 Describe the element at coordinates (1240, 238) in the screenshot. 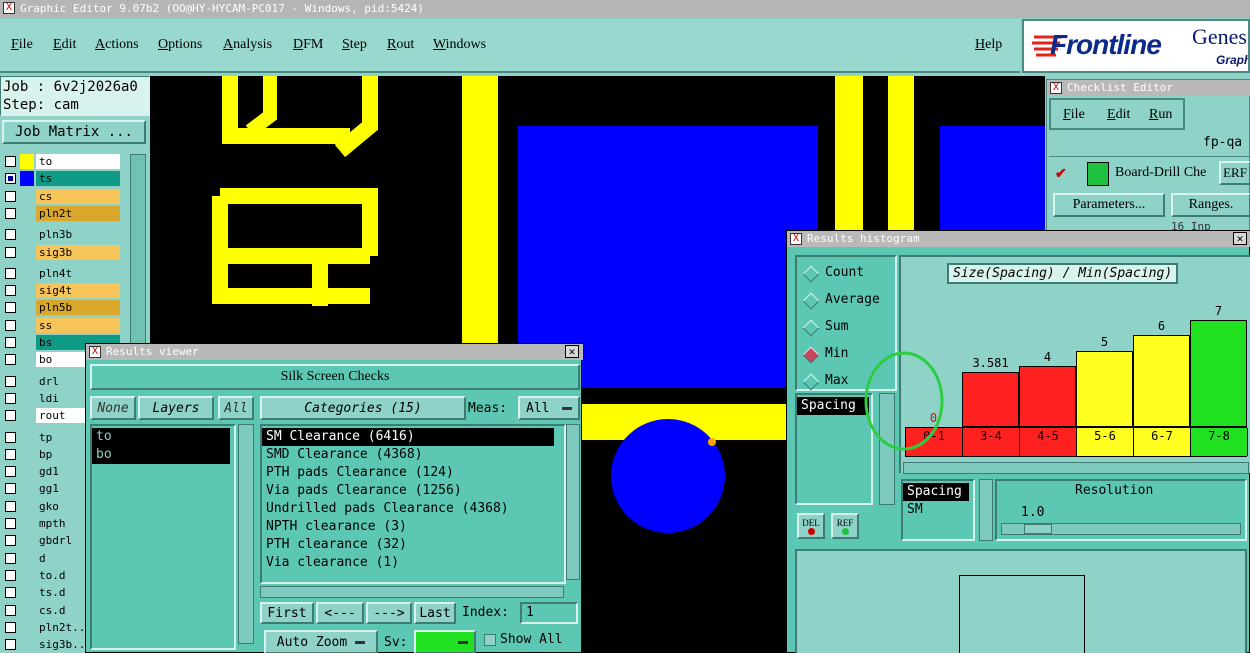

I see `histogram-close-button: ✕` at that location.